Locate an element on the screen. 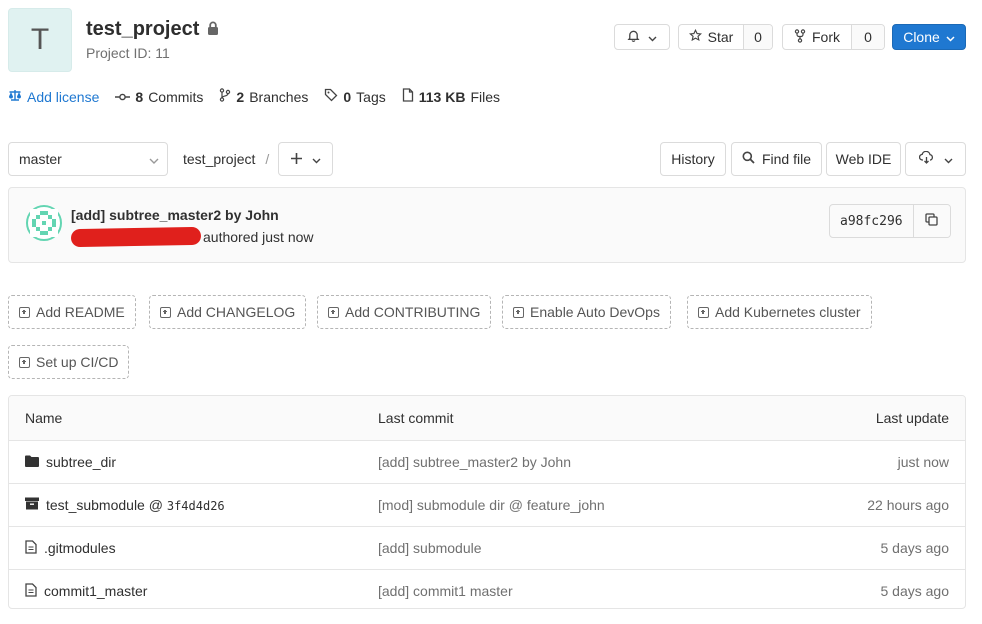 The image size is (982, 624). history-button: History is located at coordinates (693, 159).